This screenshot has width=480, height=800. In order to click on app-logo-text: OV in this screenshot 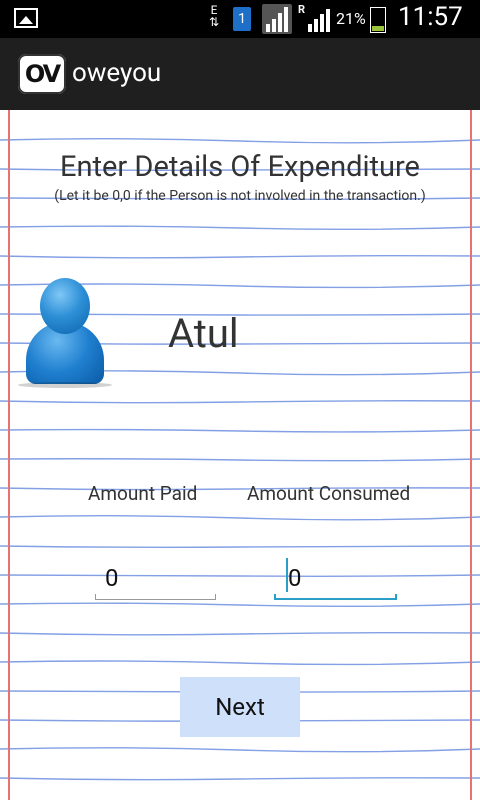, I will do `click(42, 74)`.